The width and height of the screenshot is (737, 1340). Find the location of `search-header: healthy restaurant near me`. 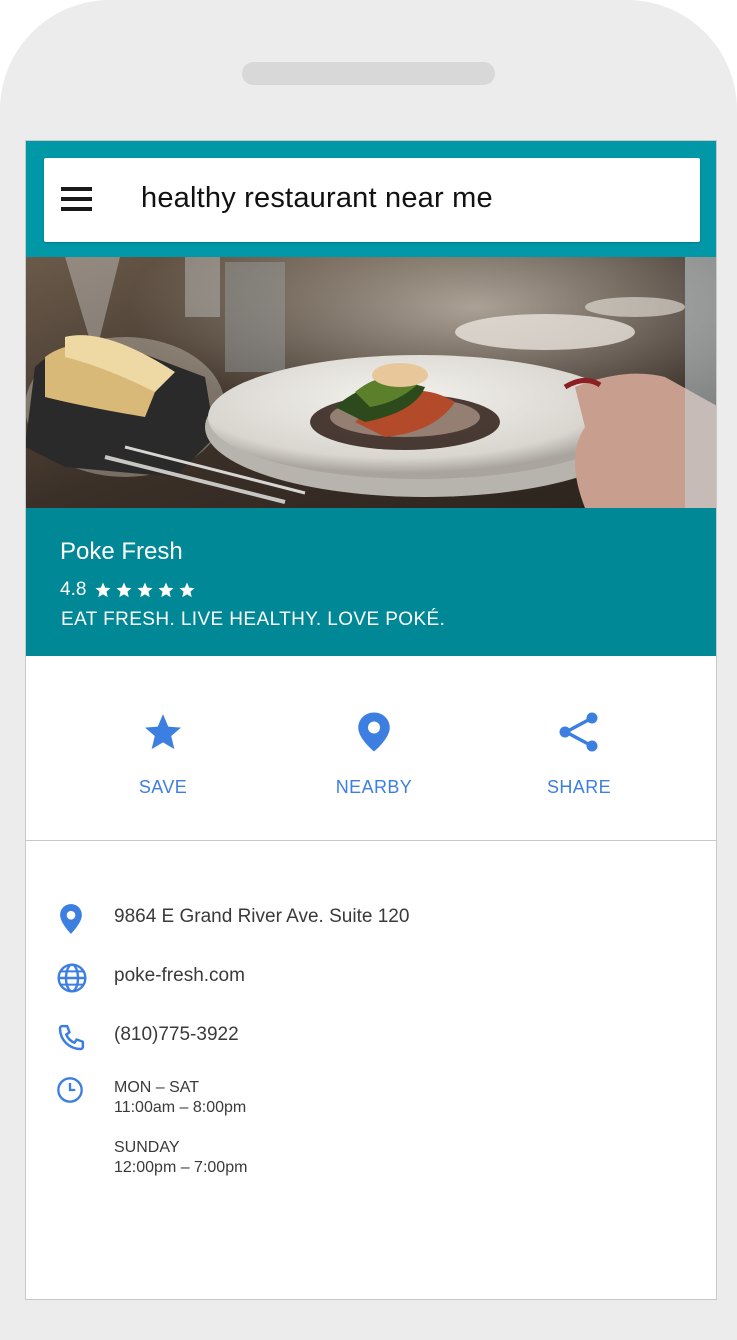

search-header: healthy restaurant near me is located at coordinates (371, 199).